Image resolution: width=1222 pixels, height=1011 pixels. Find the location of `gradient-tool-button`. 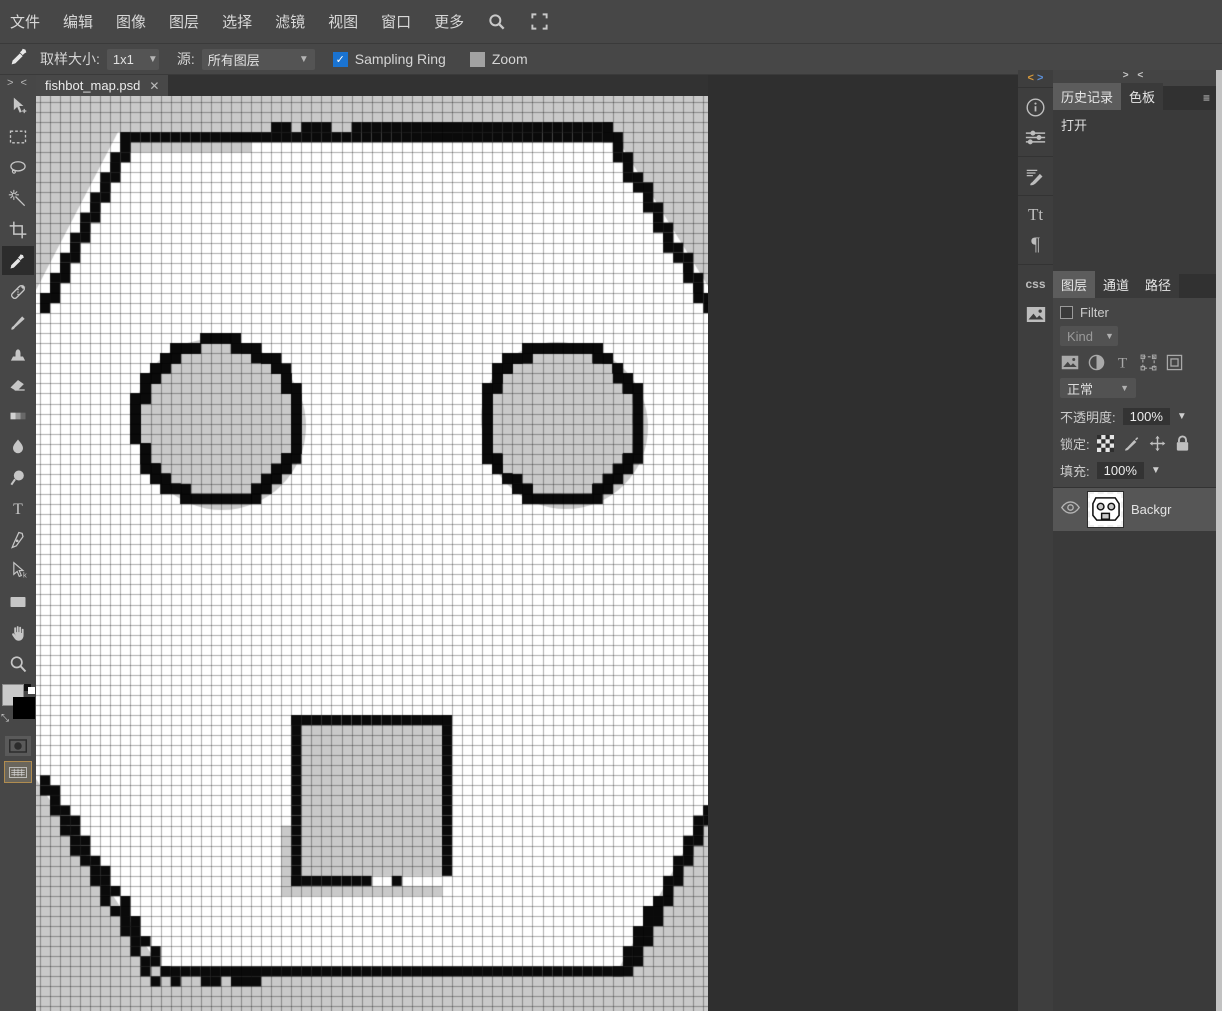

gradient-tool-button is located at coordinates (18, 415).